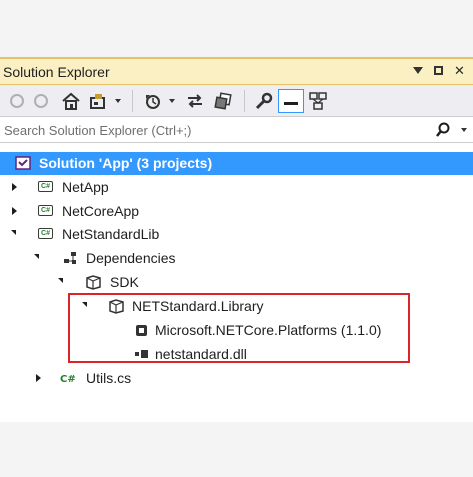 The width and height of the screenshot is (473, 477). I want to click on tree-item-netapp: C# NetApp, so click(236, 187).